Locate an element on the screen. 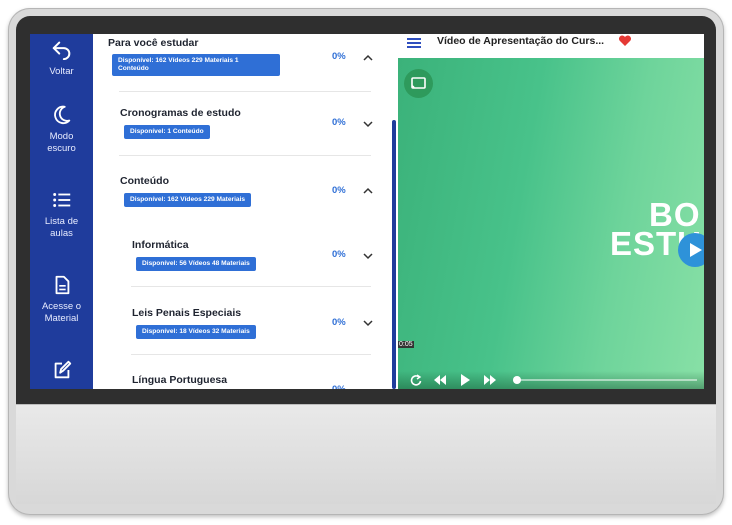  player-controls is located at coordinates (551, 380).